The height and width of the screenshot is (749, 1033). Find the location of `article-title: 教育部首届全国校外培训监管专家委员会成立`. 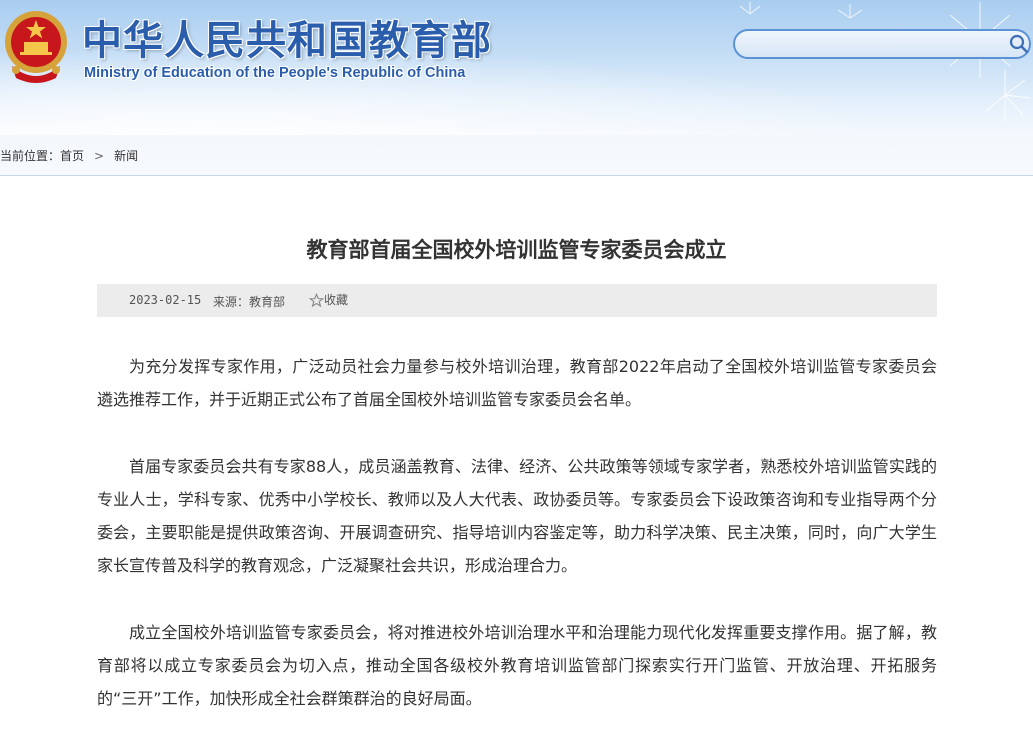

article-title: 教育部首届全国校外培训监管专家委员会成立 is located at coordinates (516, 250).